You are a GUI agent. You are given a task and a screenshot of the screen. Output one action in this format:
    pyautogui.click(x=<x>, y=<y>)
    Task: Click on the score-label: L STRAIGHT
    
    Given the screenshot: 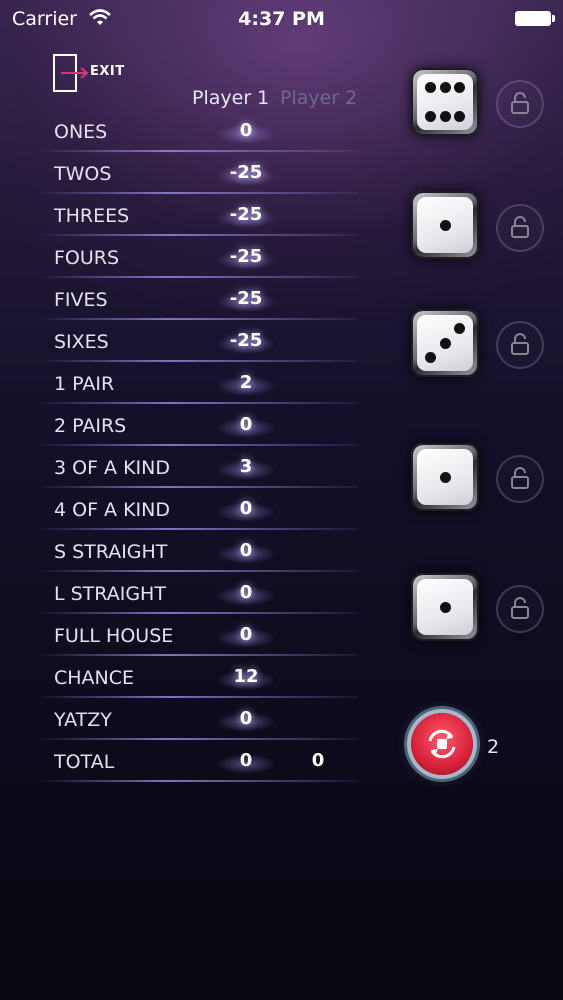 What is the action you would take?
    pyautogui.click(x=110, y=594)
    